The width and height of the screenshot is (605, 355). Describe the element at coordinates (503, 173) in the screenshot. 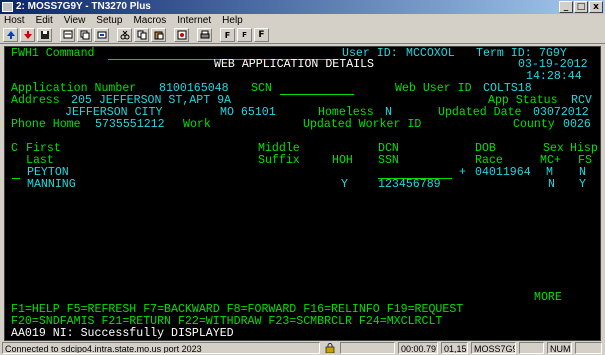

I see `person-dob: 04011964` at that location.